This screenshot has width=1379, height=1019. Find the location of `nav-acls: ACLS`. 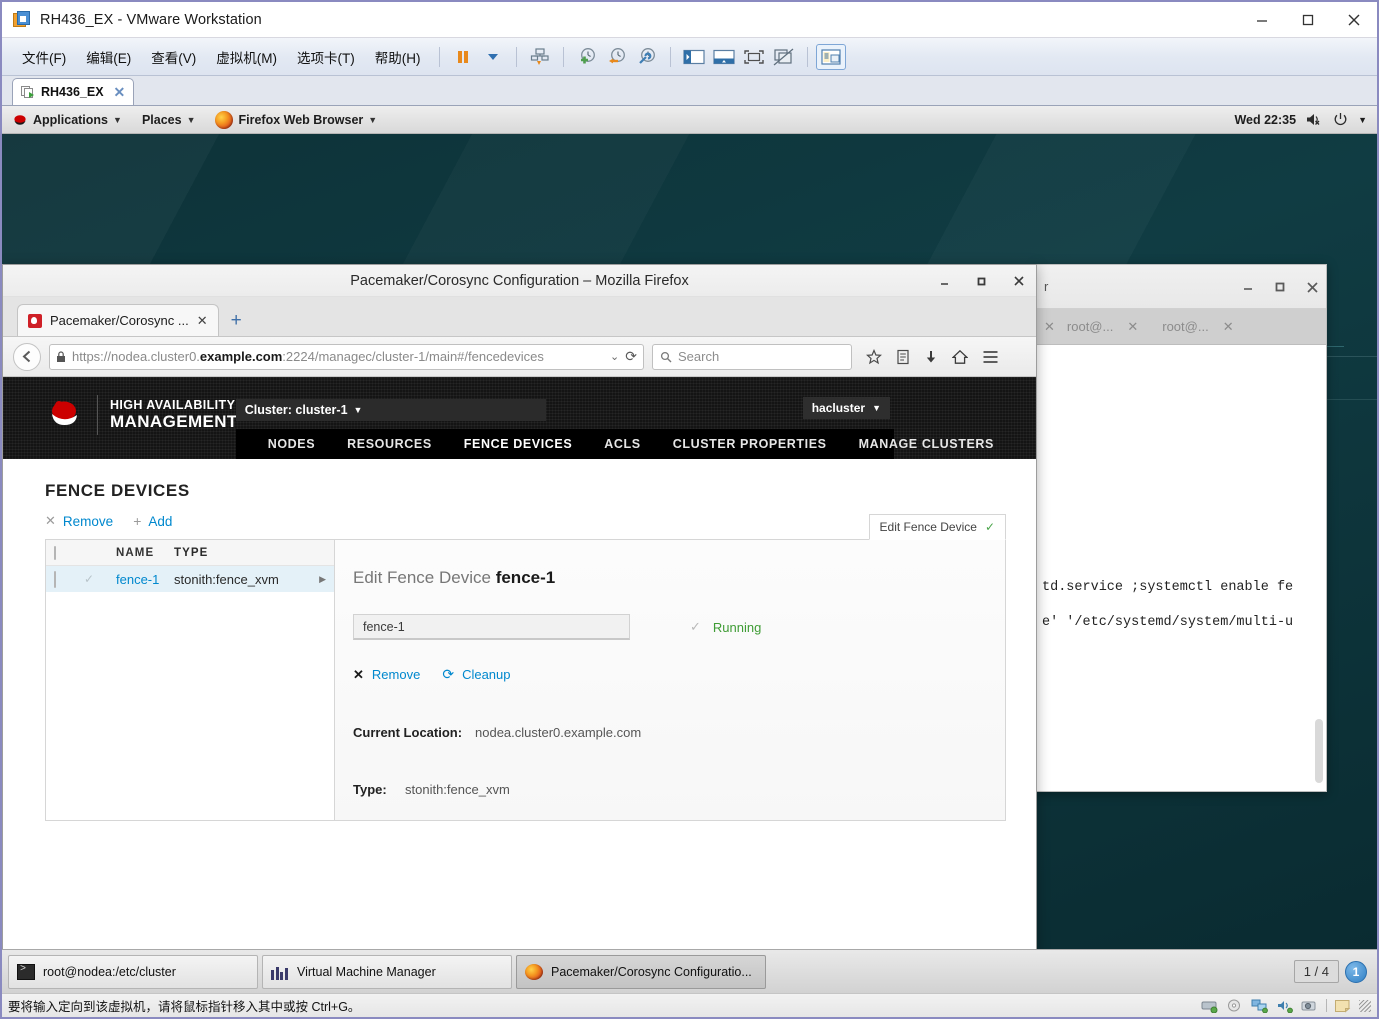

nav-acls: ACLS is located at coordinates (622, 444).